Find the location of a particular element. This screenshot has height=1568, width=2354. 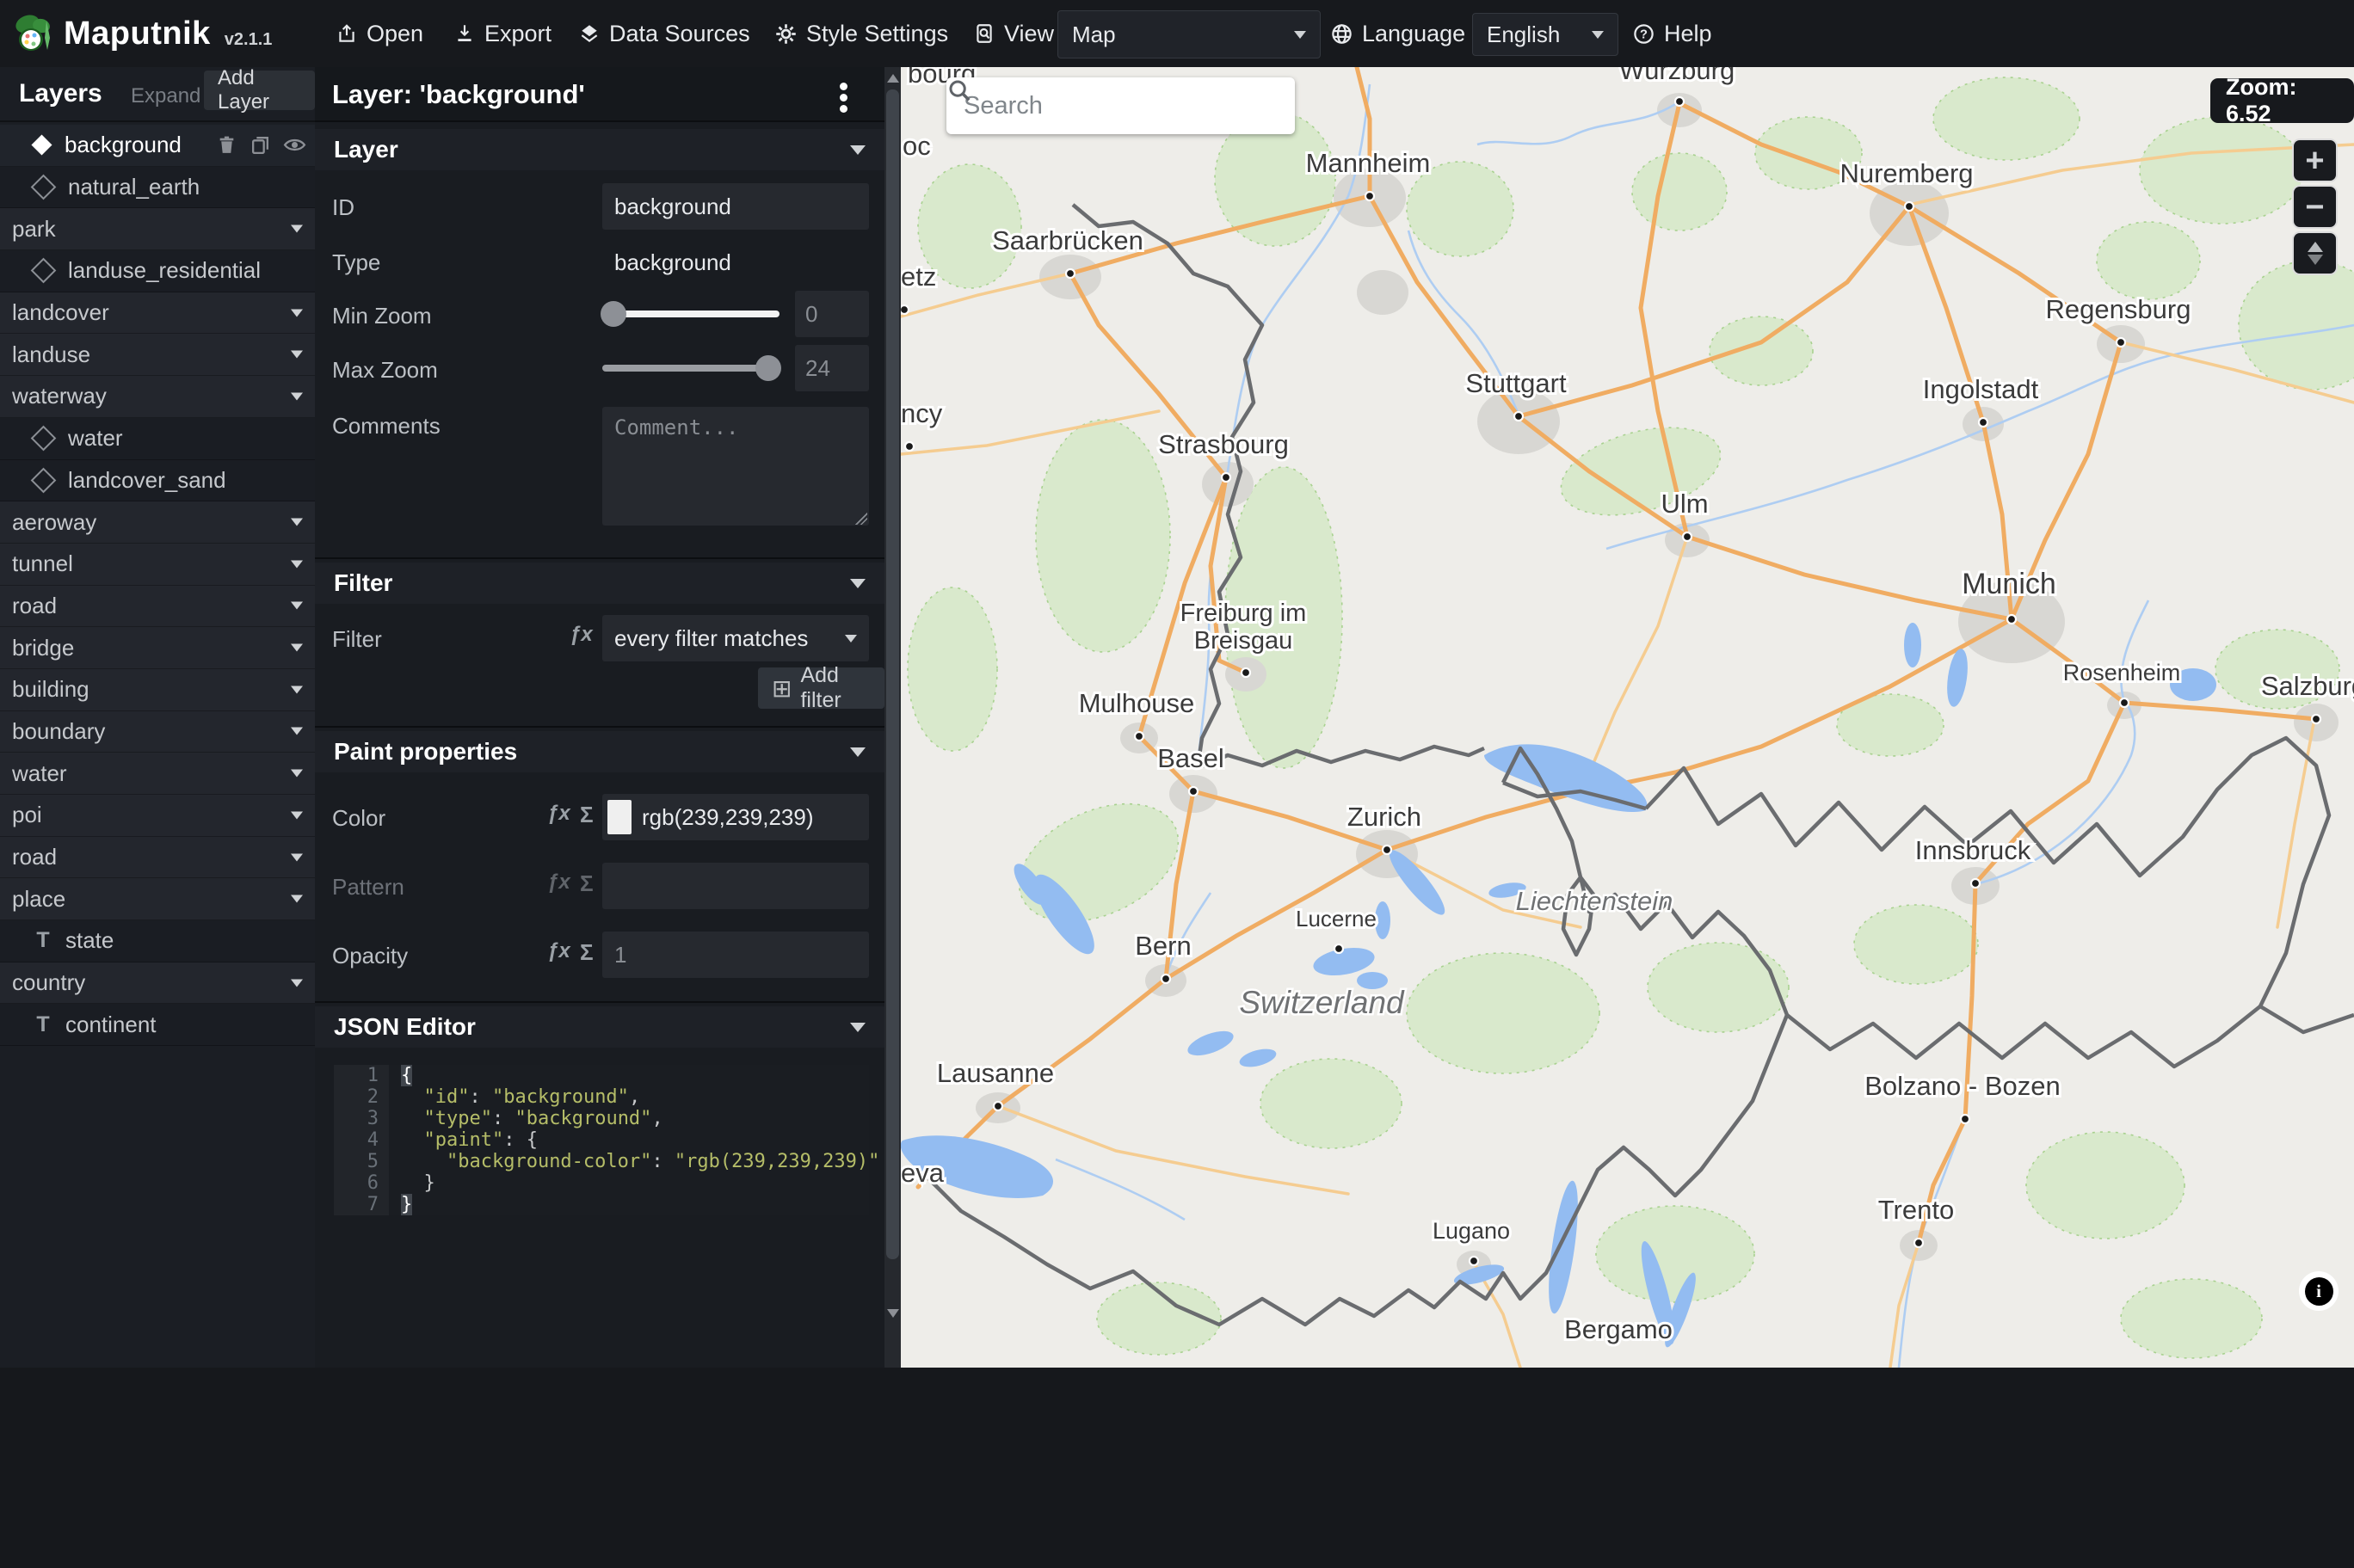

color-input: rgb(239,239,239) is located at coordinates (735, 817).